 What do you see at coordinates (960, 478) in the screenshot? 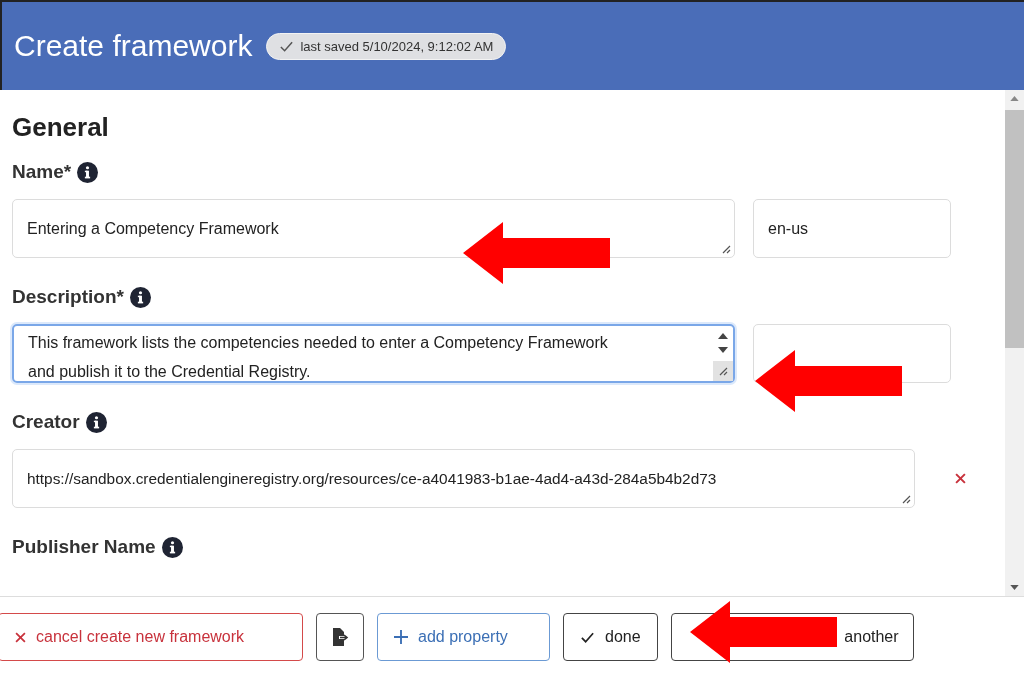
I see `remove-icon` at bounding box center [960, 478].